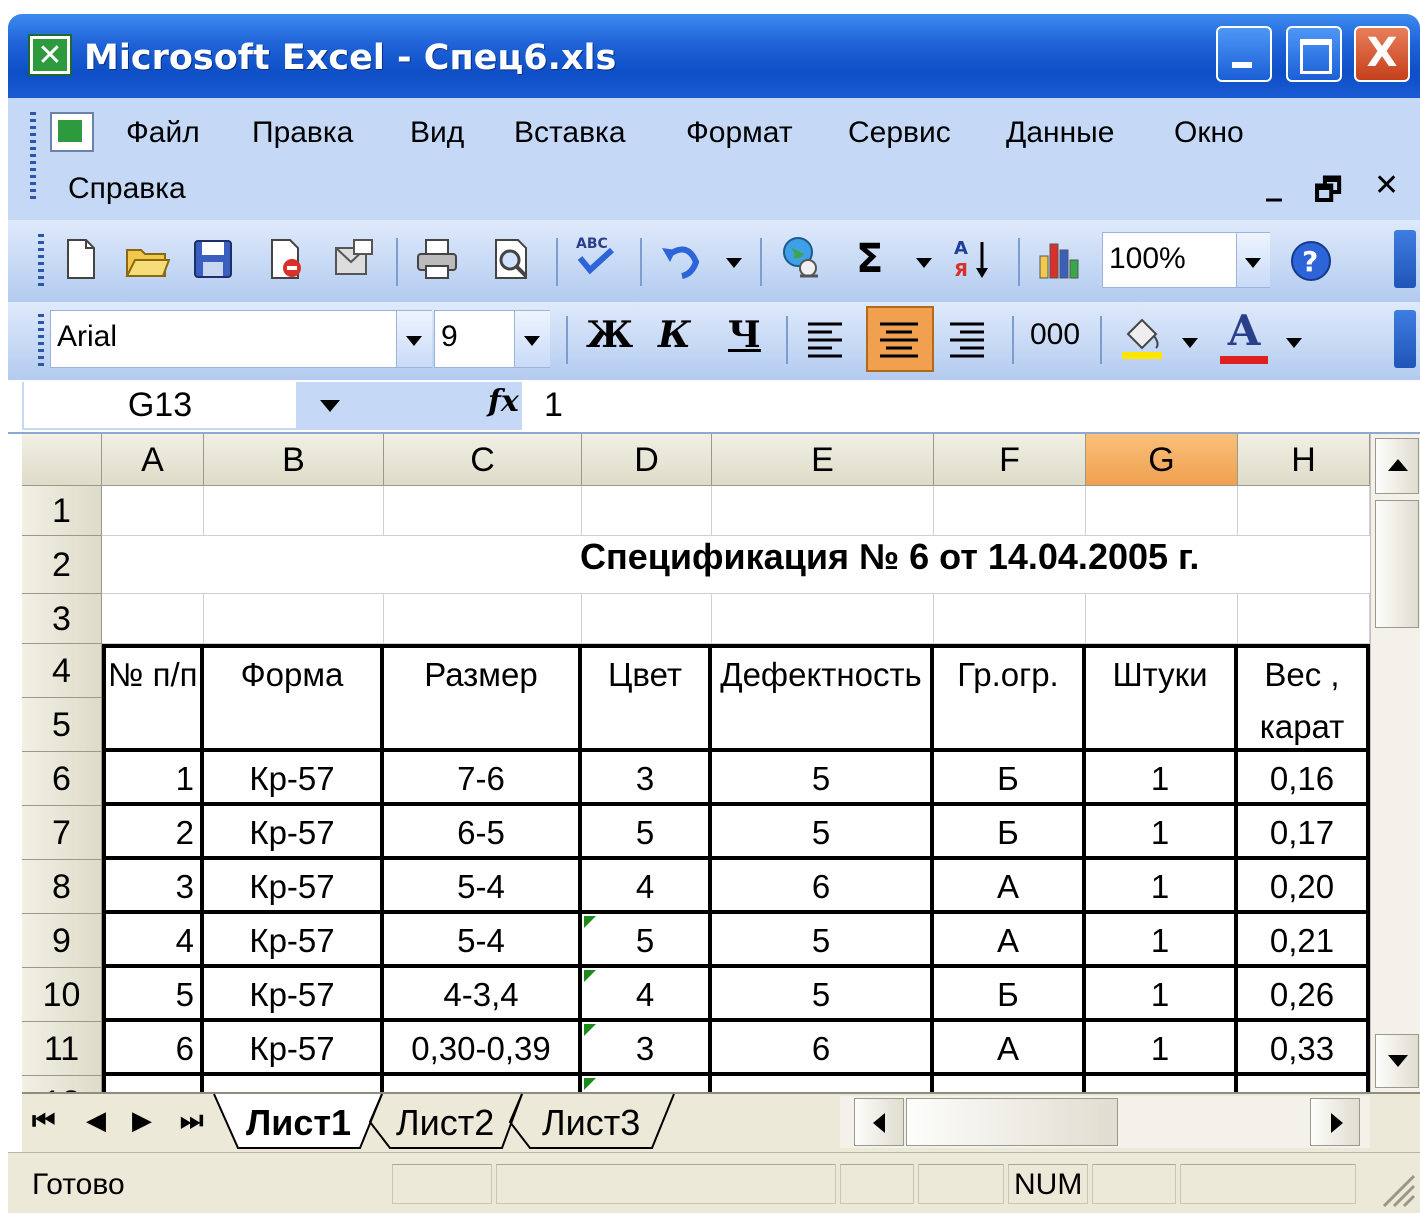 This screenshot has height=1213, width=1420. Describe the element at coordinates (823, 511) in the screenshot. I see `cell-e1` at that location.